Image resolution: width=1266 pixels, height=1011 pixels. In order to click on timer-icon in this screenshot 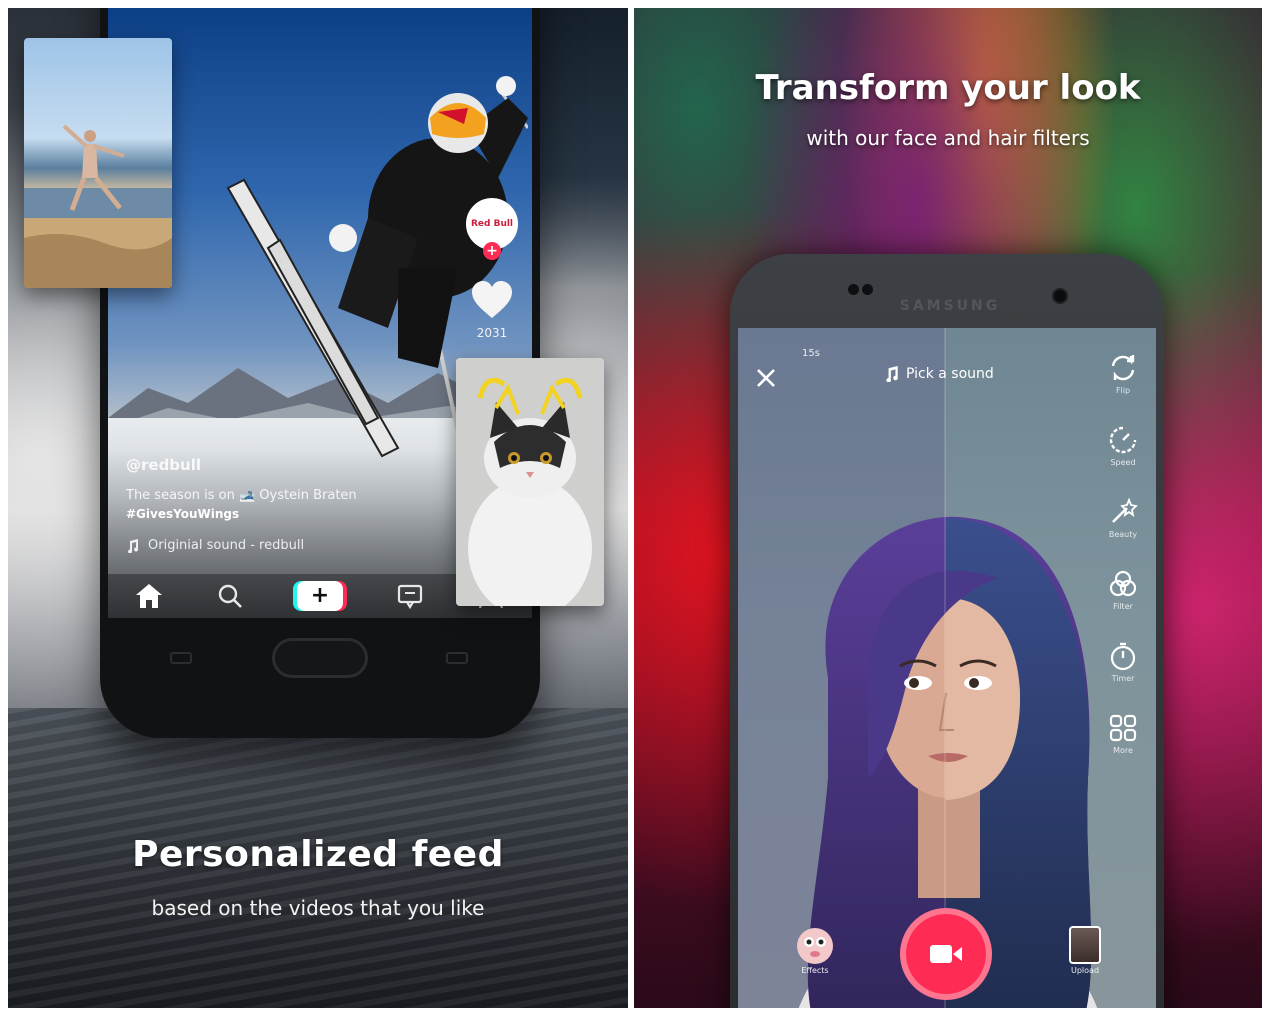, I will do `click(1123, 656)`.